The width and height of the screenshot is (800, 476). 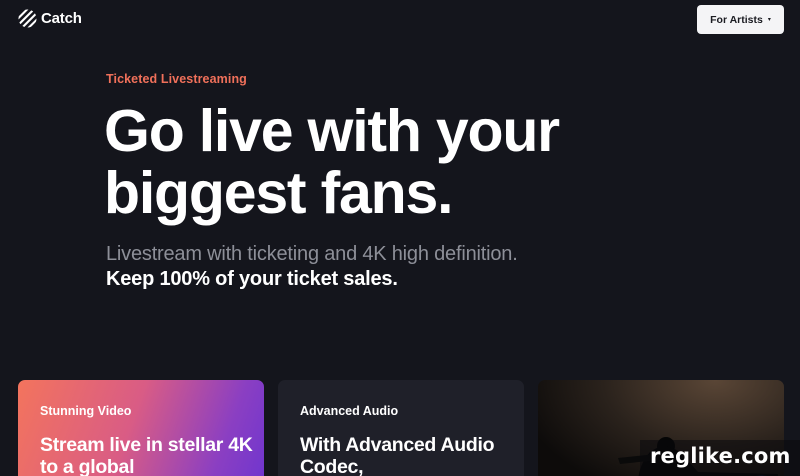 What do you see at coordinates (397, 455) in the screenshot?
I see `feature-card-title: With Advanced Audio Codec,` at bounding box center [397, 455].